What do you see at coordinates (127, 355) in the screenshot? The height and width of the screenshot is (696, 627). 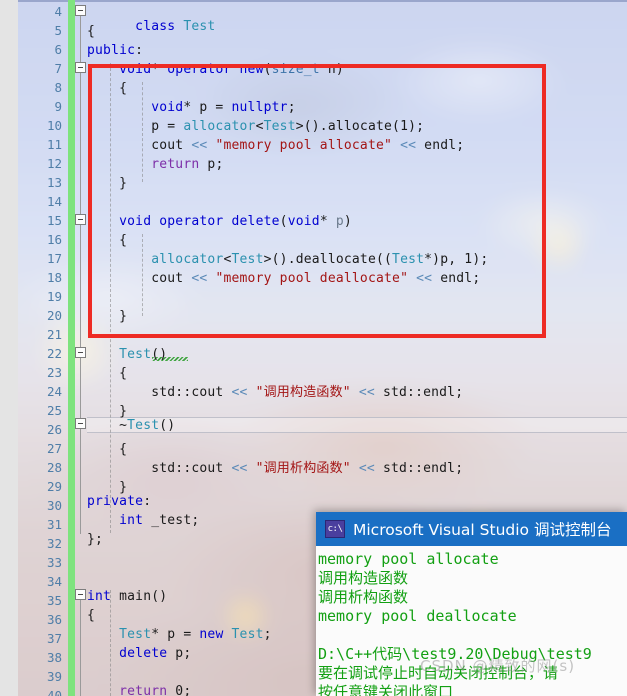 I see `code-line: Test()` at bounding box center [127, 355].